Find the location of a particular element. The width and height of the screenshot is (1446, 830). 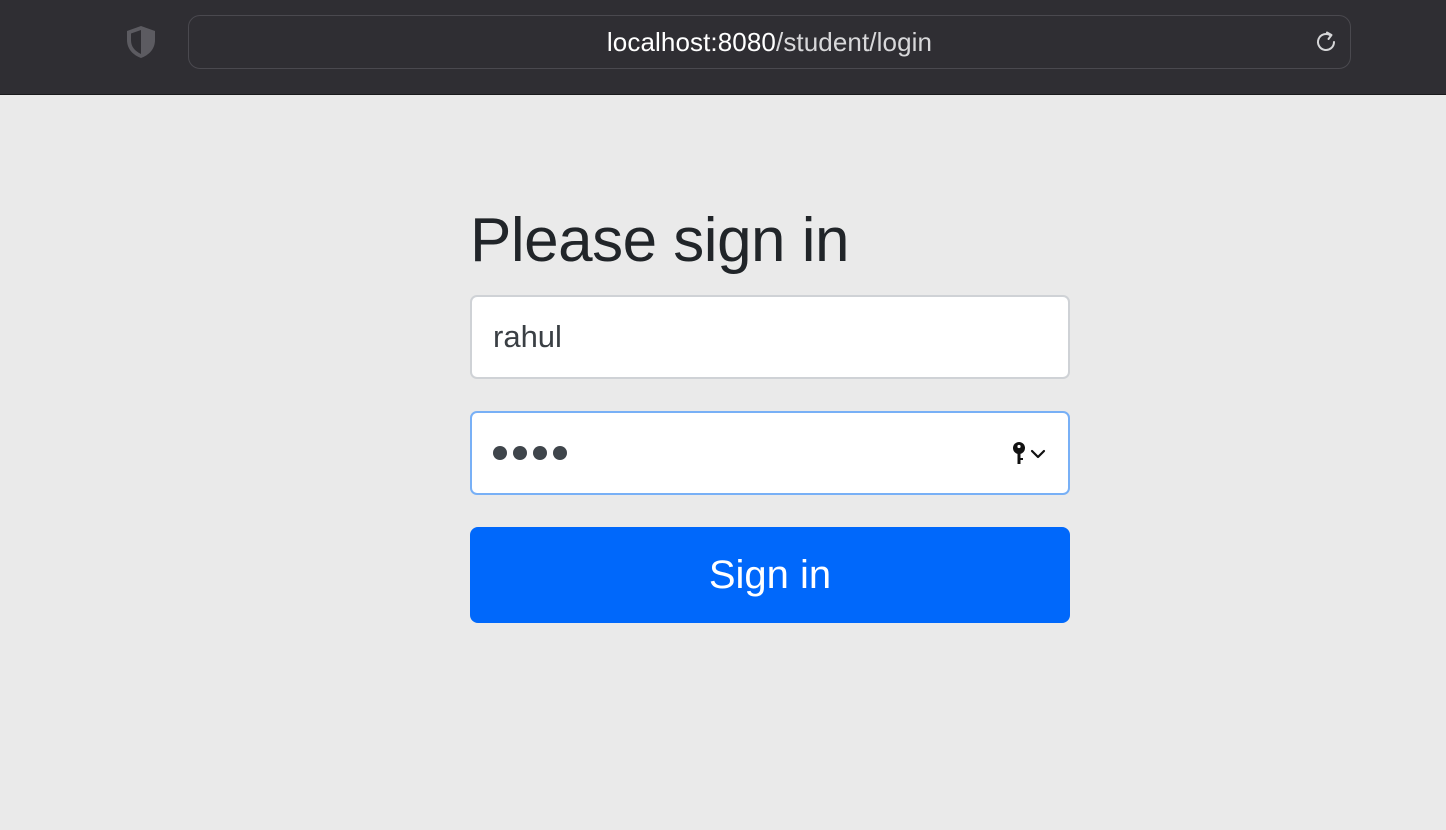

username-value: rahul is located at coordinates (527, 336).